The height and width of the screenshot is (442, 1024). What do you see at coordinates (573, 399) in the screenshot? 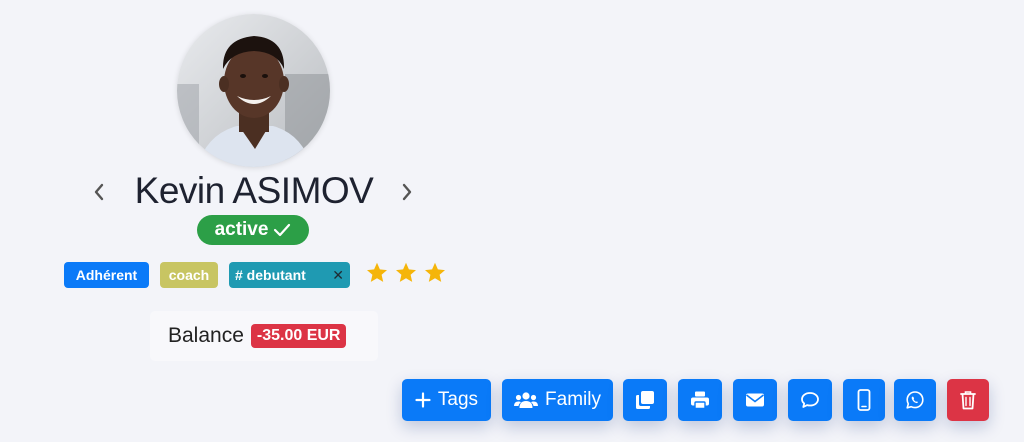
I see `family-button-label: Family` at bounding box center [573, 399].